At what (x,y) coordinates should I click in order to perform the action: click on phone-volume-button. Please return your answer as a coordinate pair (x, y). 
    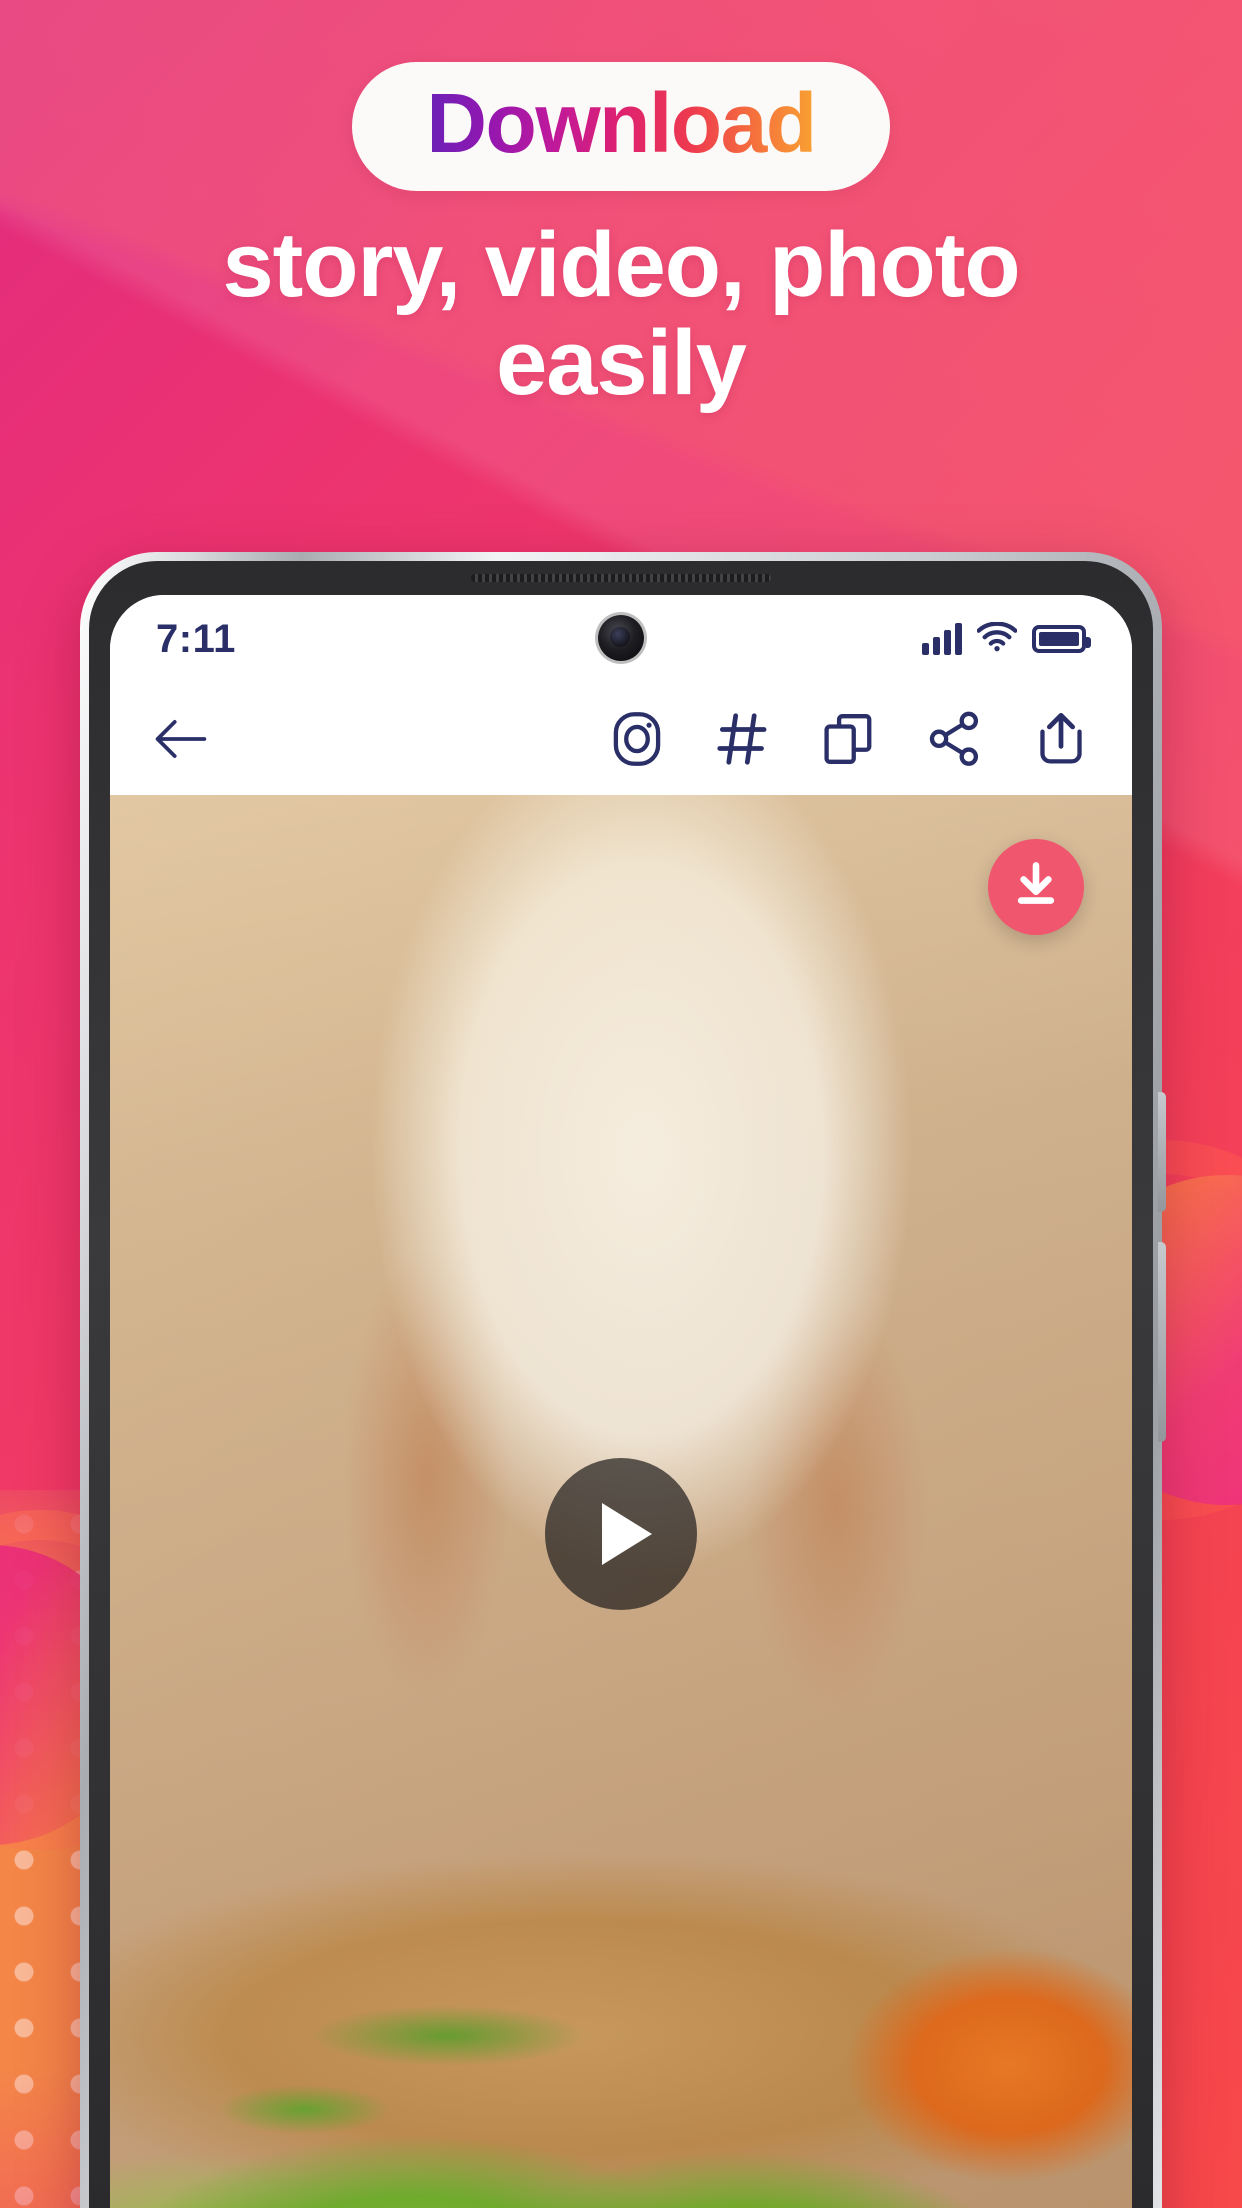
    Looking at the image, I should click on (1162, 1152).